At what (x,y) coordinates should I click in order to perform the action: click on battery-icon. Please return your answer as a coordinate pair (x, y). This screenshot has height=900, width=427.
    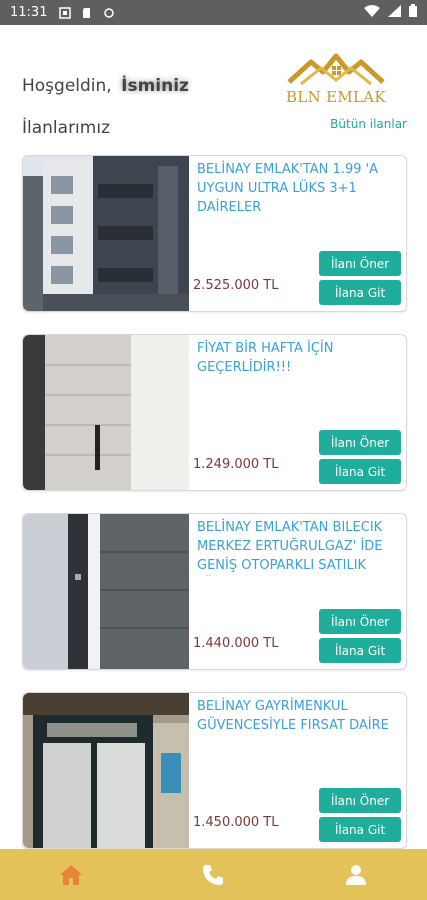
    Looking at the image, I should click on (413, 12).